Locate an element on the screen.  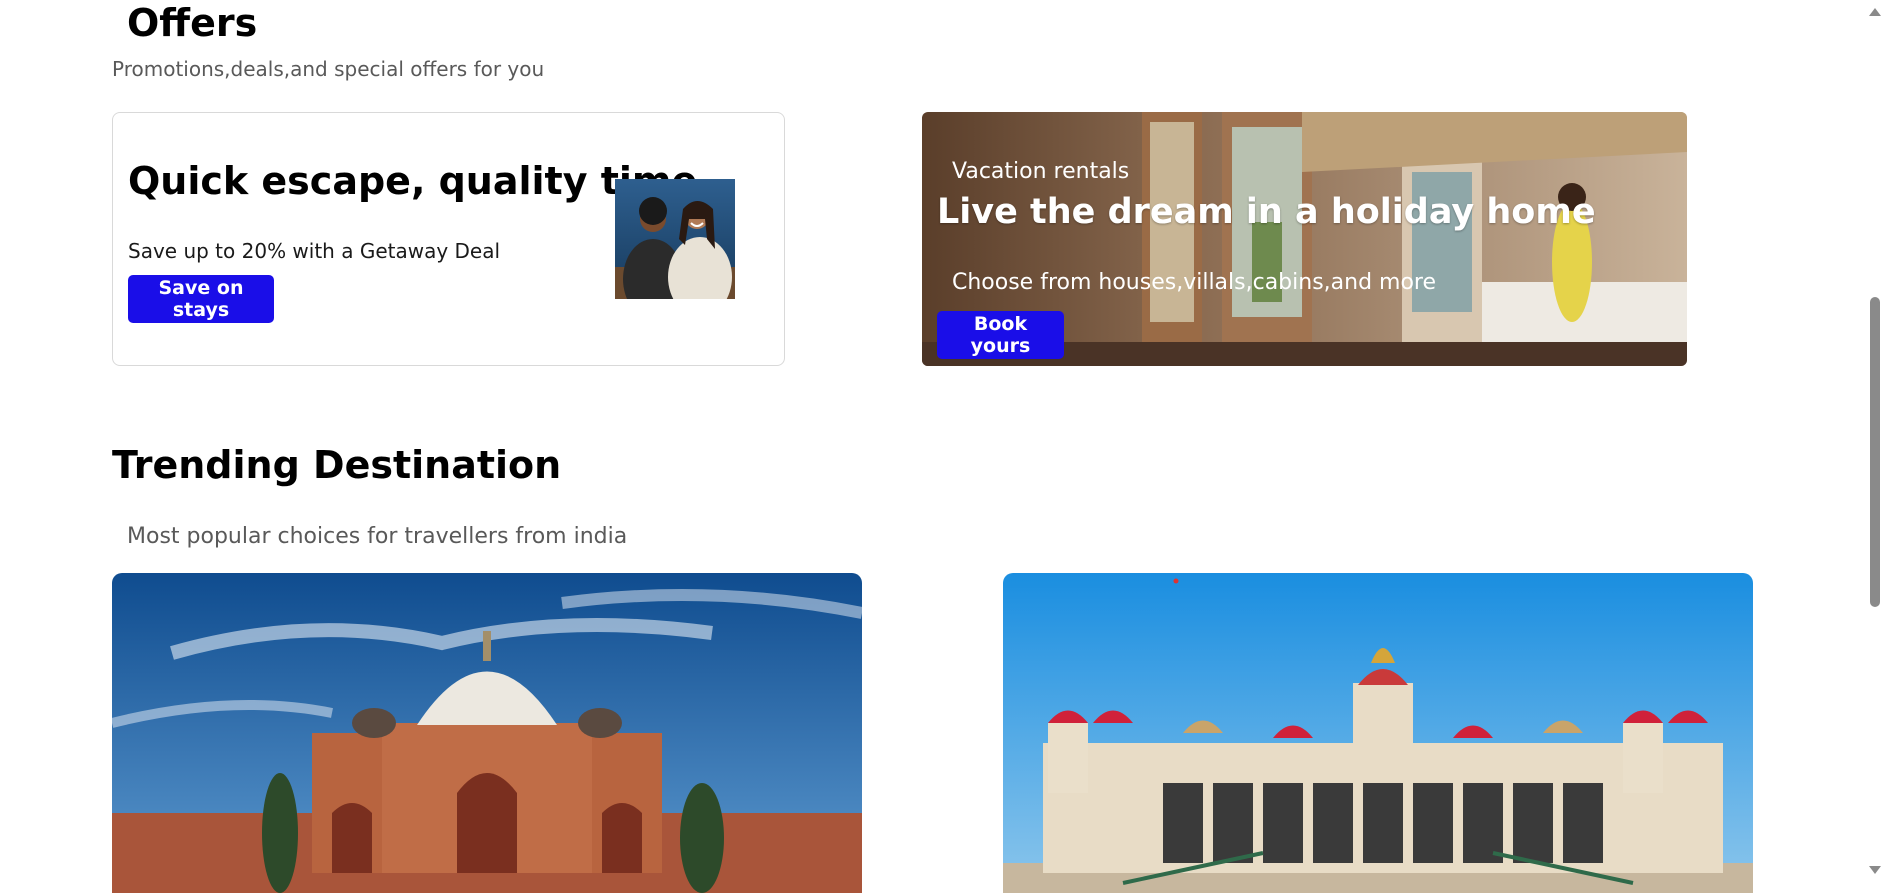
mysore-palace-image is located at coordinates (1378, 733).